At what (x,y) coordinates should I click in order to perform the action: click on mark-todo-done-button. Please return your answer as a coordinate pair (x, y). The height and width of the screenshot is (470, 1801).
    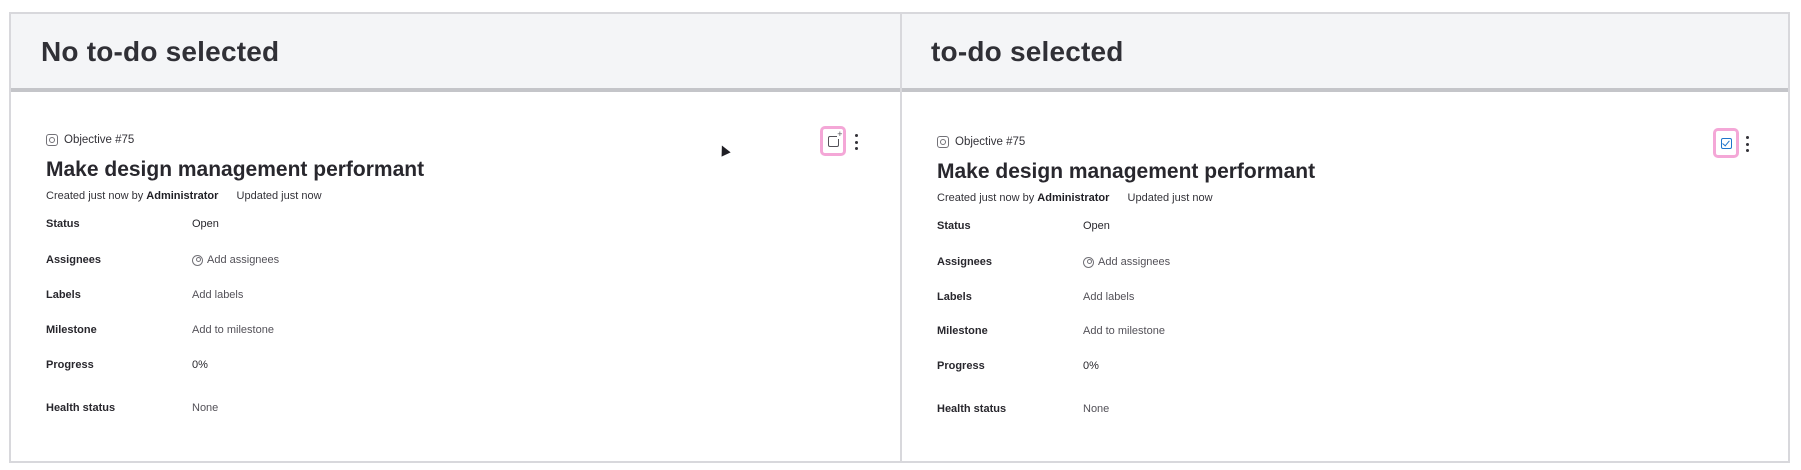
    Looking at the image, I should click on (1726, 143).